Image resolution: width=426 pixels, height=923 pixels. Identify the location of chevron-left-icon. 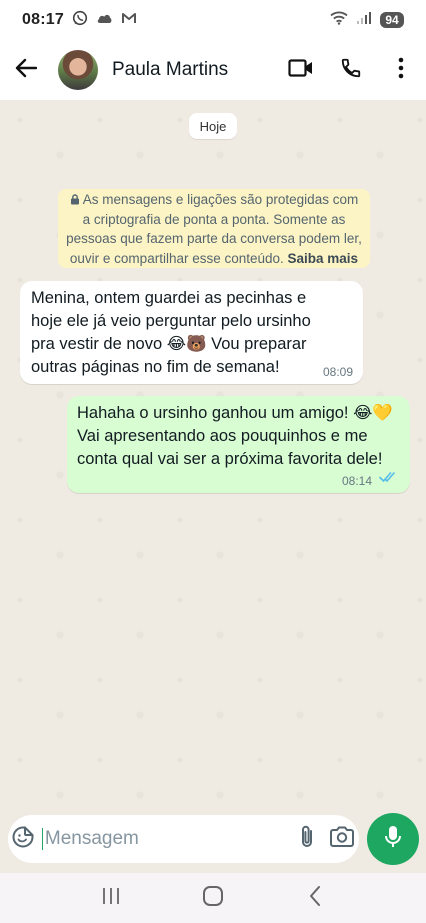
(315, 898).